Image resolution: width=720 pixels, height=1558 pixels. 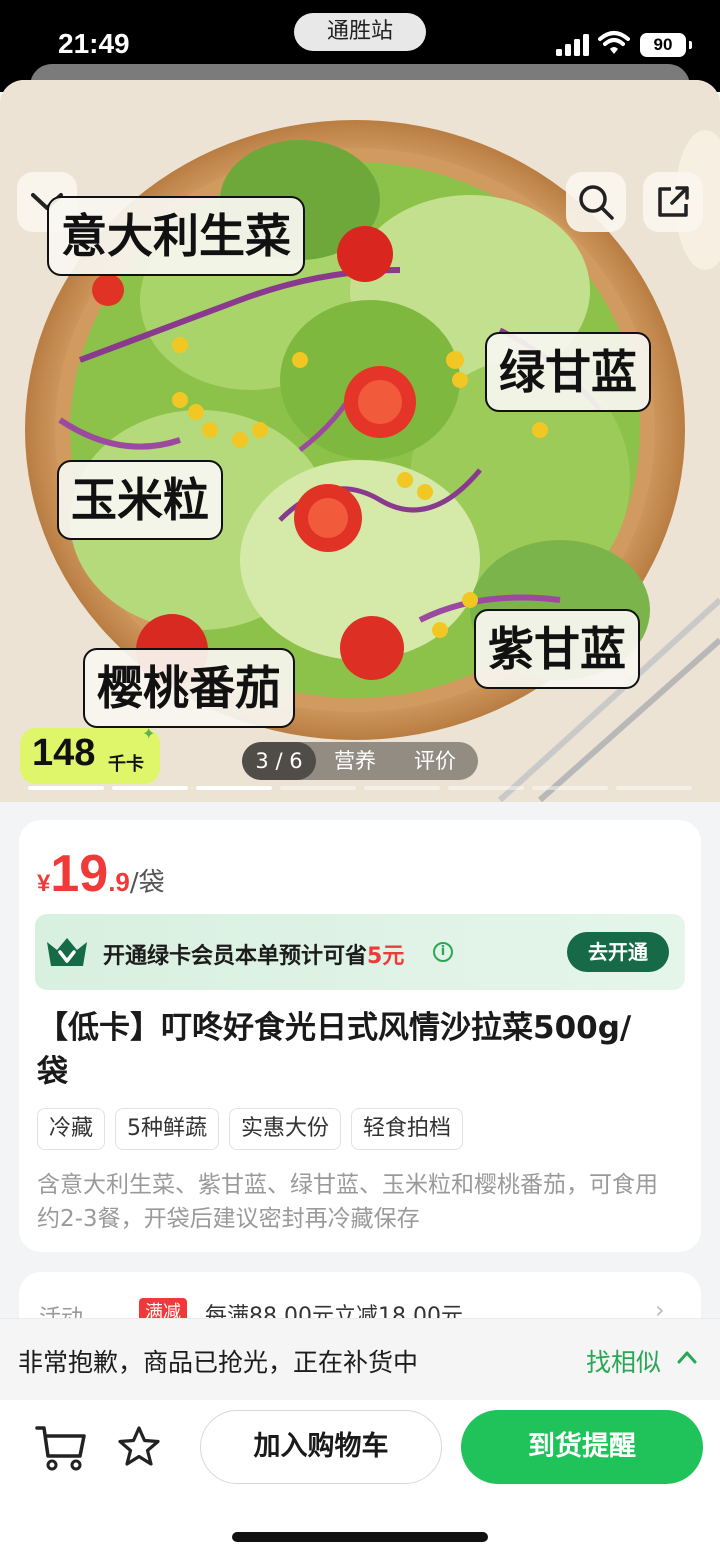 I want to click on restock-notify-button: 到货提醒, so click(x=582, y=1447).